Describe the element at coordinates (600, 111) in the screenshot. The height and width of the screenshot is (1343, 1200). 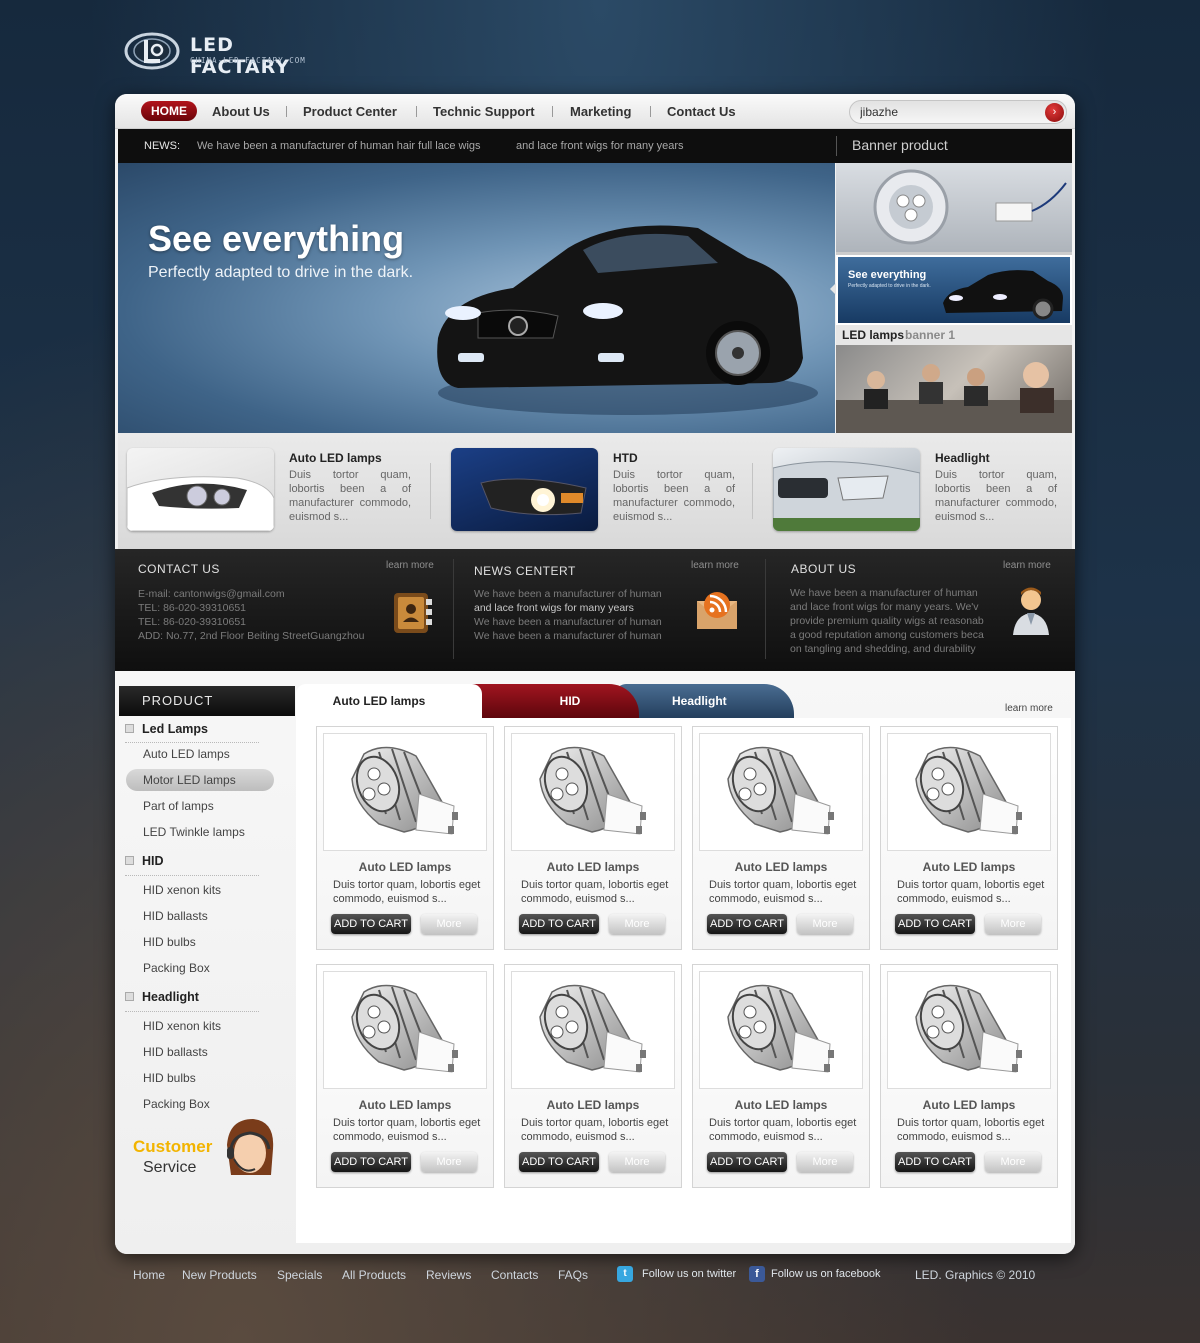
I see `nav-marketing: Marketing` at that location.